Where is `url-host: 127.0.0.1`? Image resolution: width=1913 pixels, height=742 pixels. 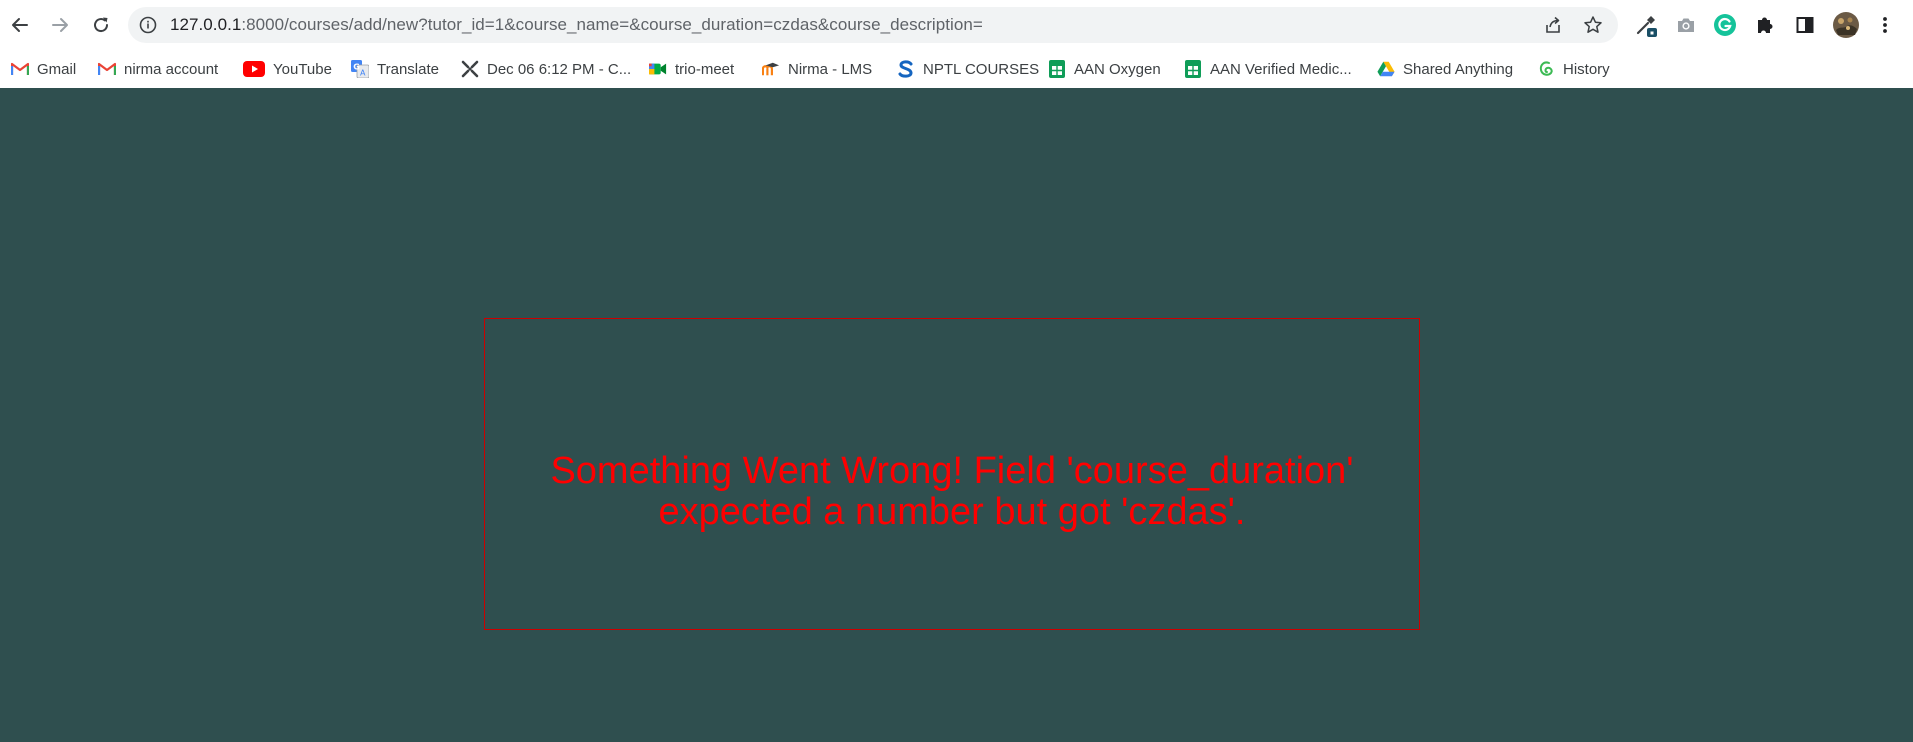 url-host: 127.0.0.1 is located at coordinates (206, 24).